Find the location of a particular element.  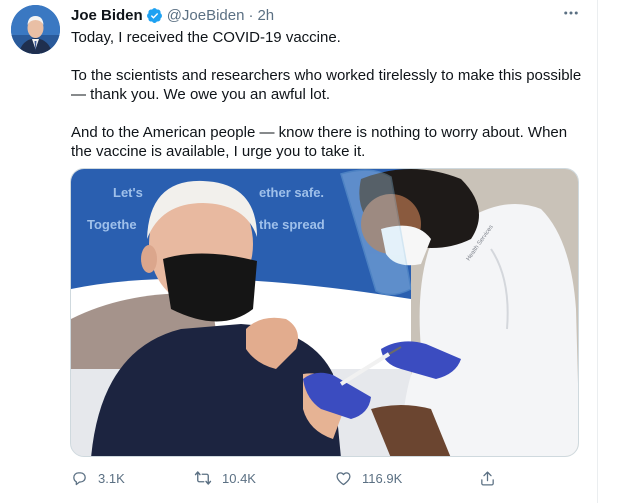

share-button is located at coordinates (487, 478).